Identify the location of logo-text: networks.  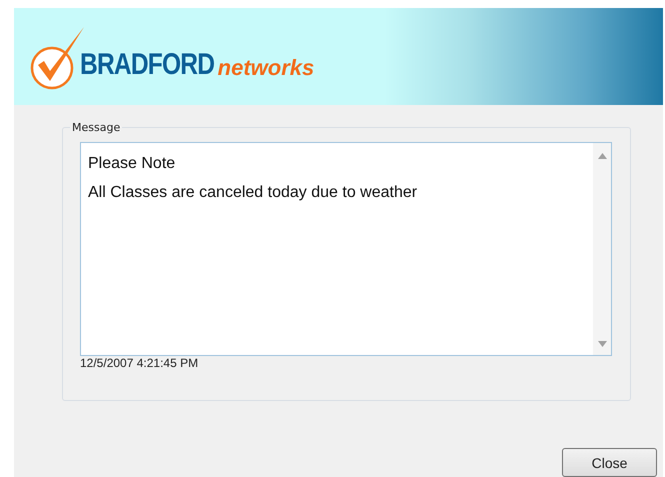
(266, 67).